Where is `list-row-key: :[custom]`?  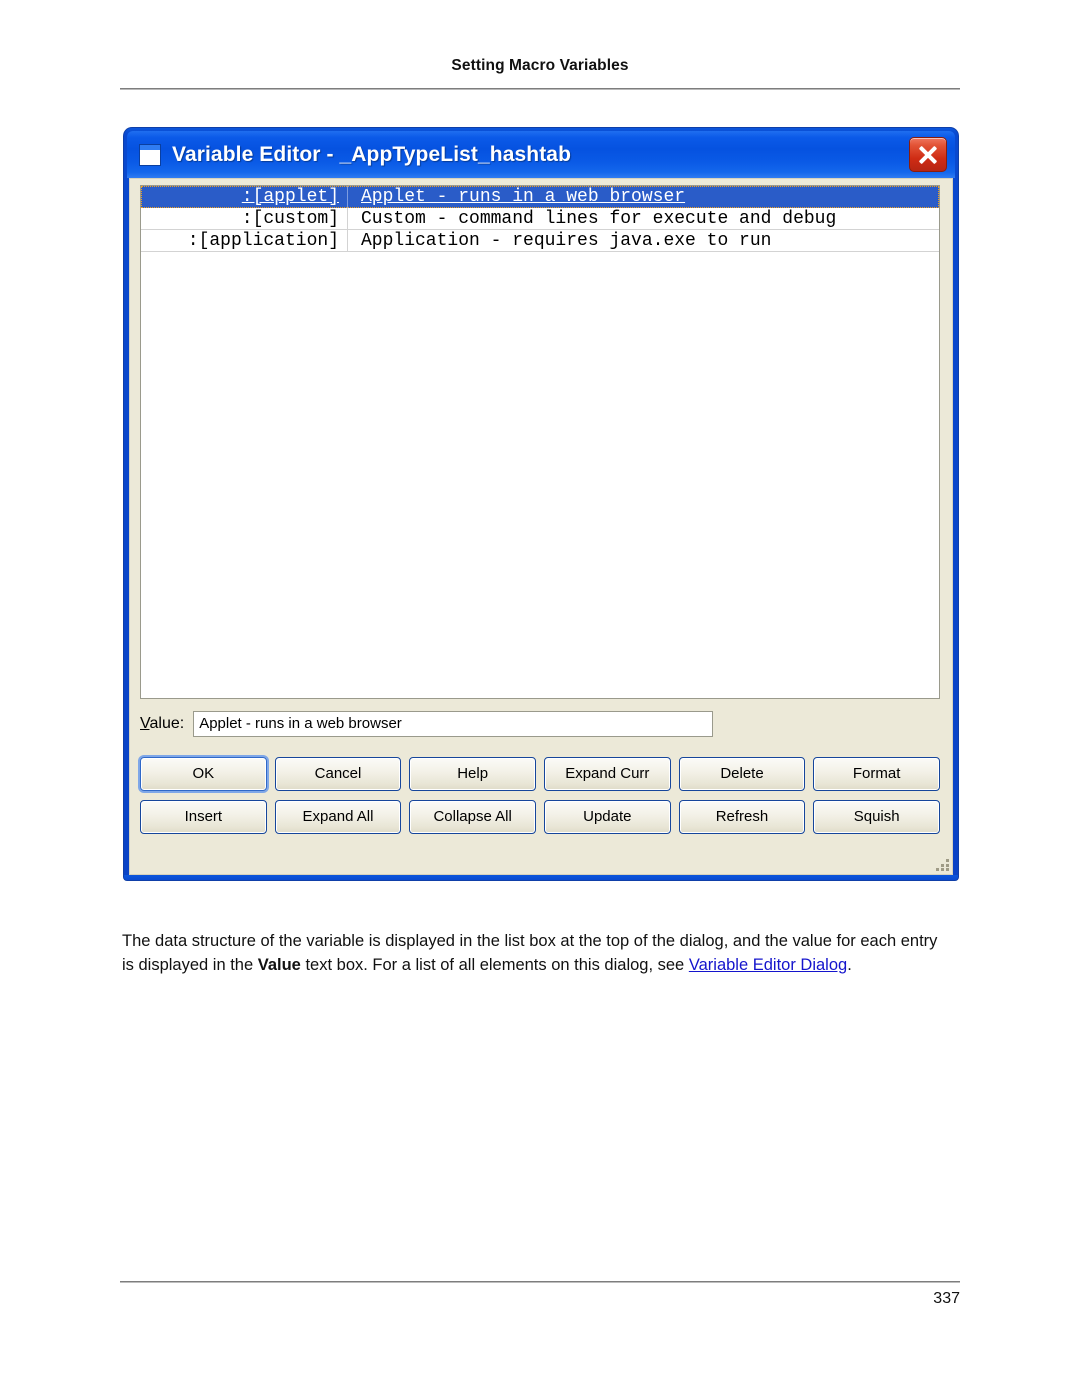
list-row-key: :[custom] is located at coordinates (290, 218).